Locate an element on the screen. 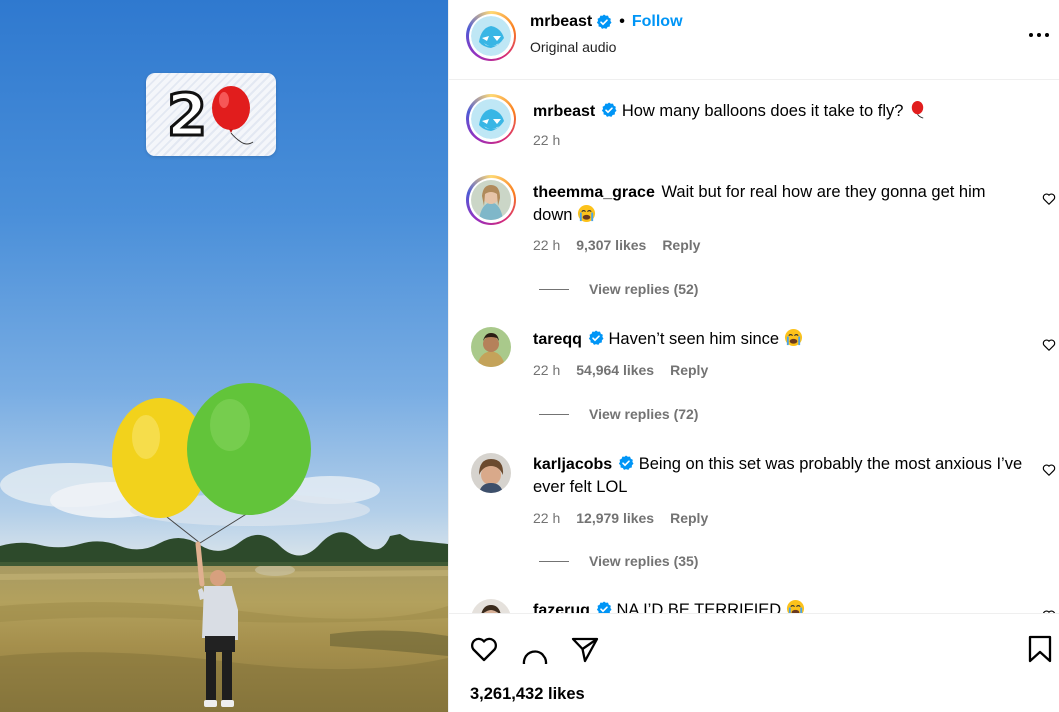 This screenshot has height=712, width=1059. view-replies-label: View replies (35) is located at coordinates (643, 561).